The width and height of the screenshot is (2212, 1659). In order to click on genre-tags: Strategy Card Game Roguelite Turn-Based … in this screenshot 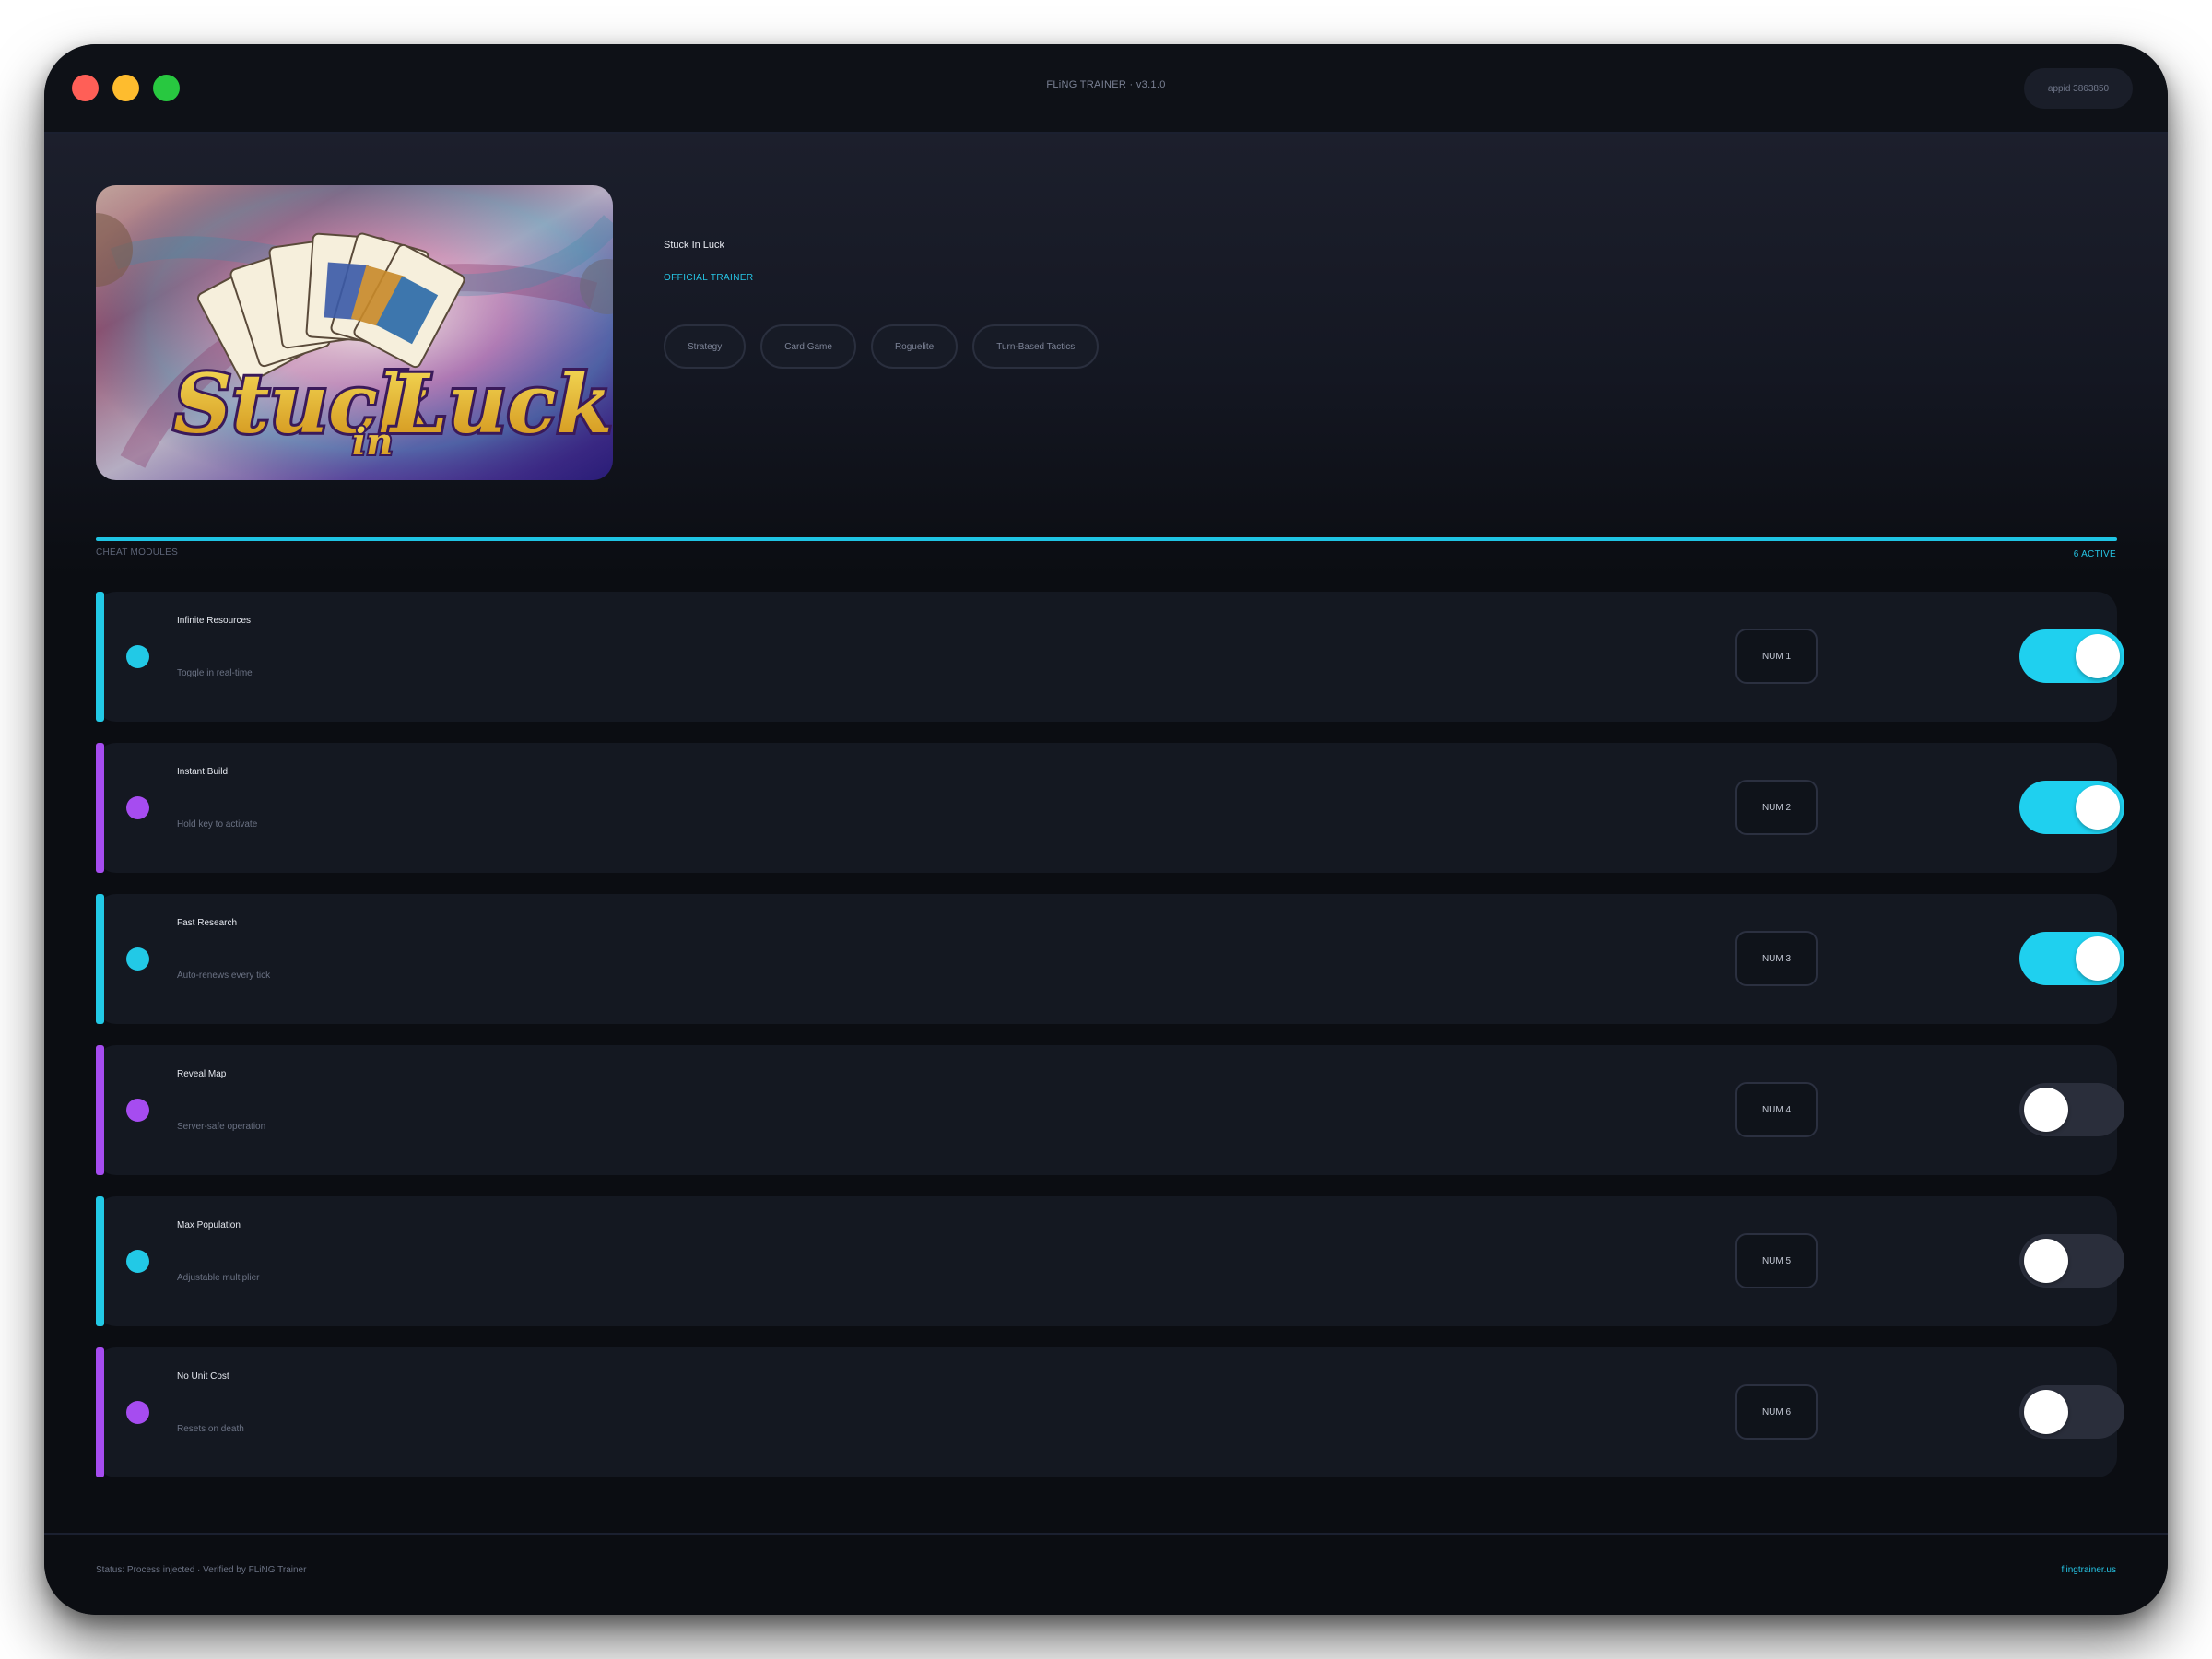, I will do `click(882, 346)`.